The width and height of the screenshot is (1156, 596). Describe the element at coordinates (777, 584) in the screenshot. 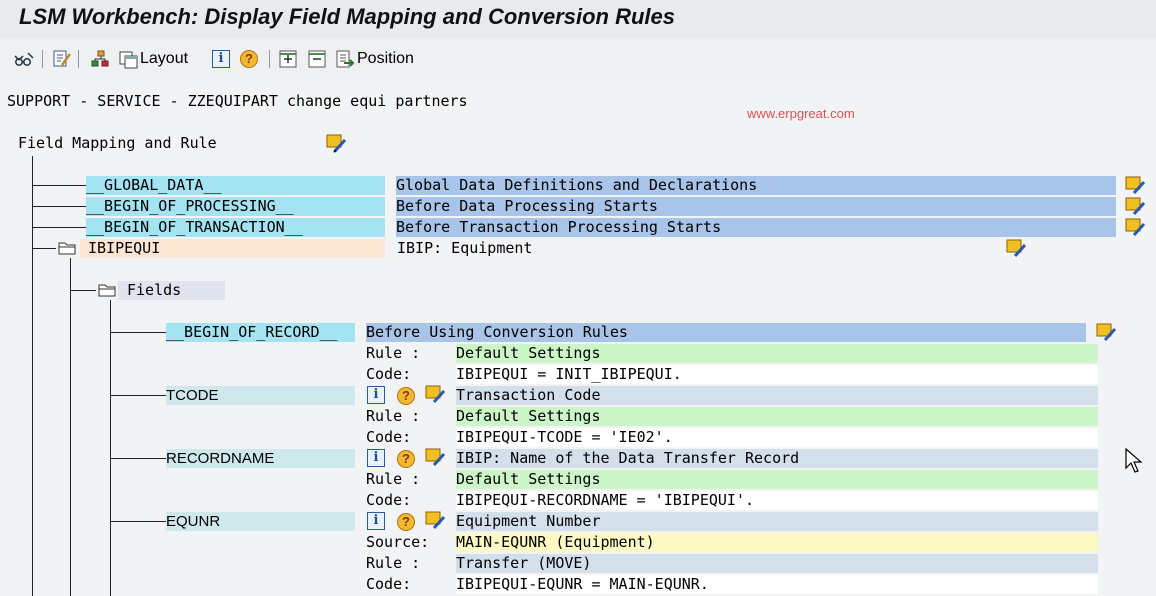

I see `code-value: IBIPEQUI-EQUNR = MAIN-EQUNR.` at that location.